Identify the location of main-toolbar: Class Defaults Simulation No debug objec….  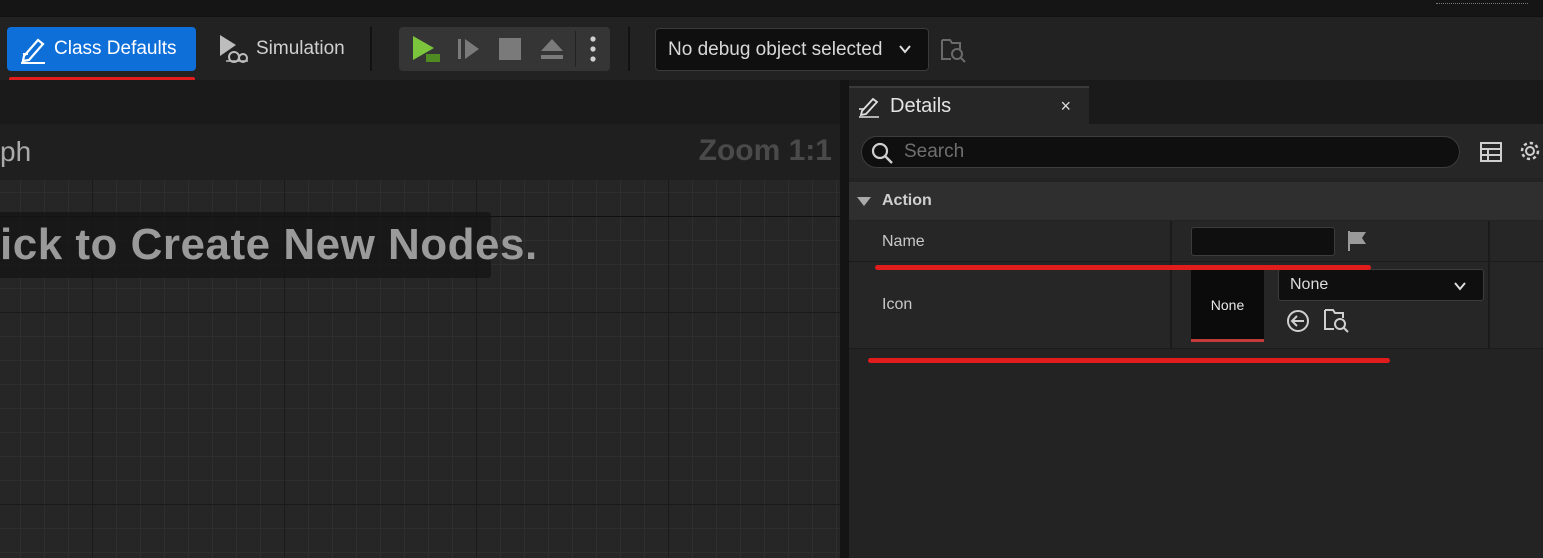
(771, 48).